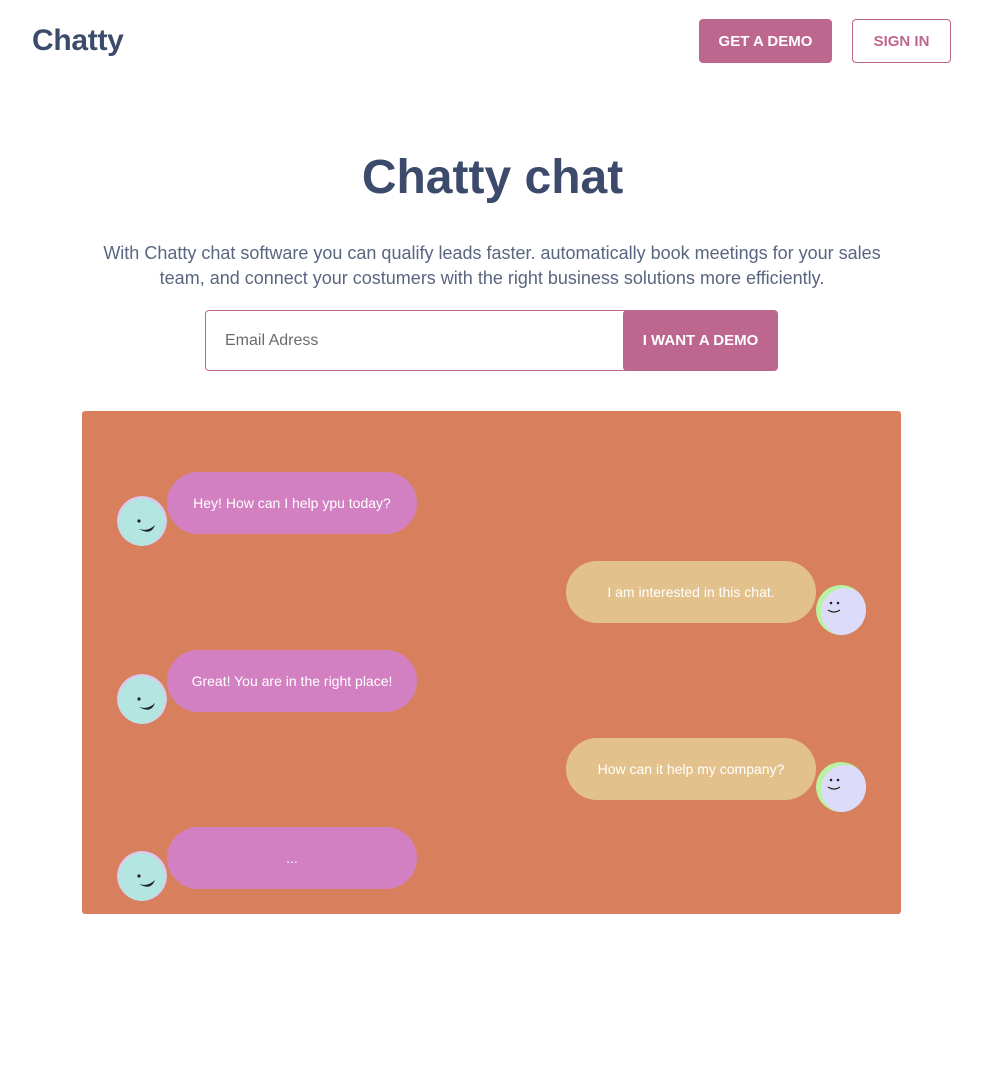 The width and height of the screenshot is (985, 1074). I want to click on bot-message-bubble: Great! You are in the right place!, so click(292, 681).